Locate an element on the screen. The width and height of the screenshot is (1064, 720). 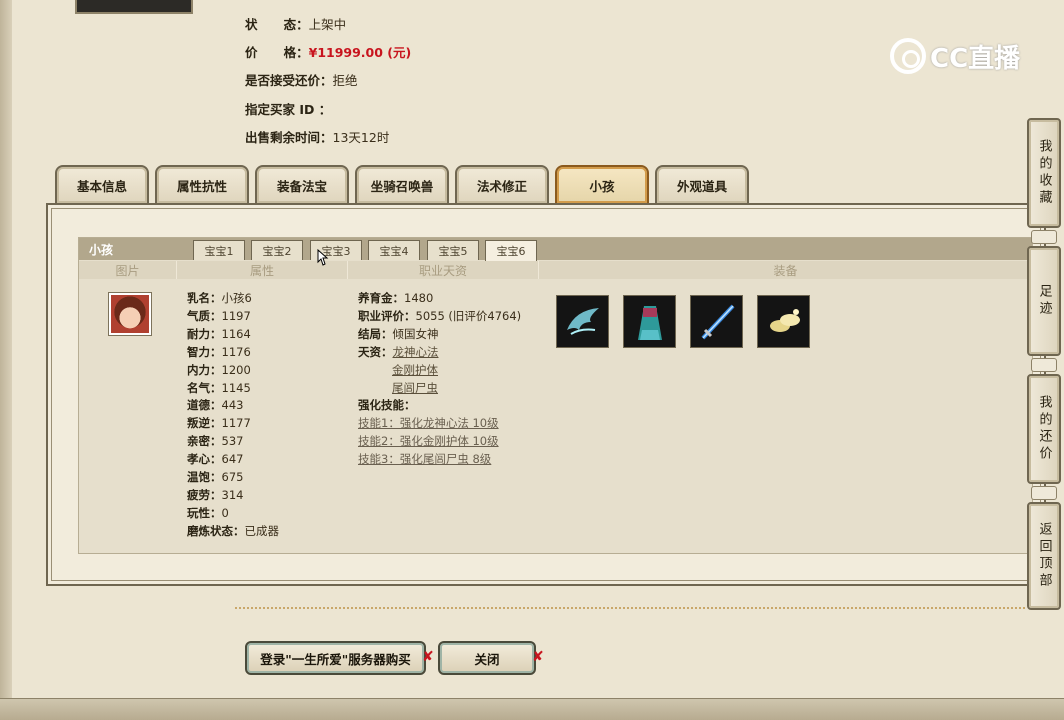
cc-logo-icon is located at coordinates (908, 56).